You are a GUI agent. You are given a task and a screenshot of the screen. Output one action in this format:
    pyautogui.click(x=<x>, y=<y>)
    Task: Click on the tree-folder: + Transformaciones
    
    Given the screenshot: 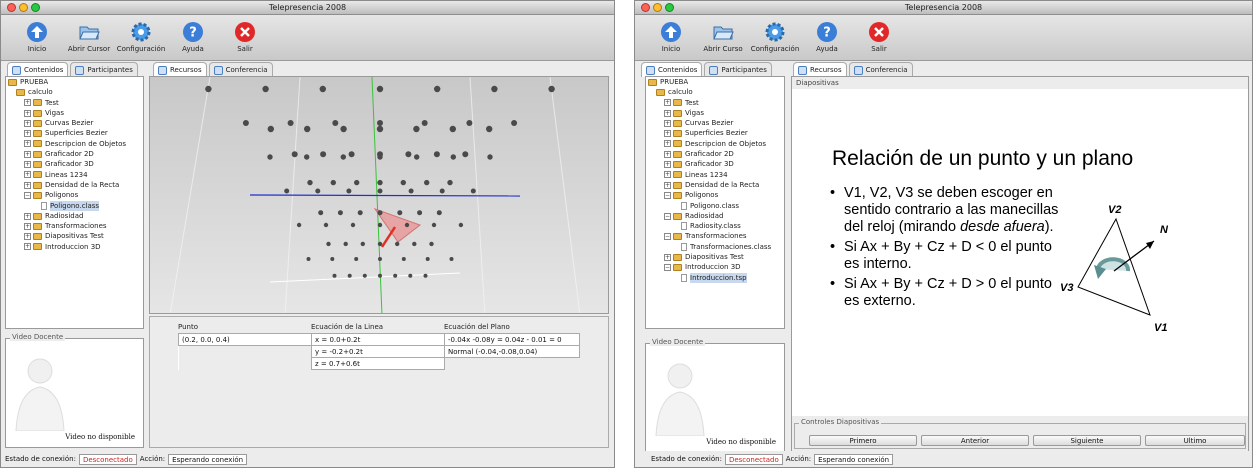 What is the action you would take?
    pyautogui.click(x=74, y=226)
    